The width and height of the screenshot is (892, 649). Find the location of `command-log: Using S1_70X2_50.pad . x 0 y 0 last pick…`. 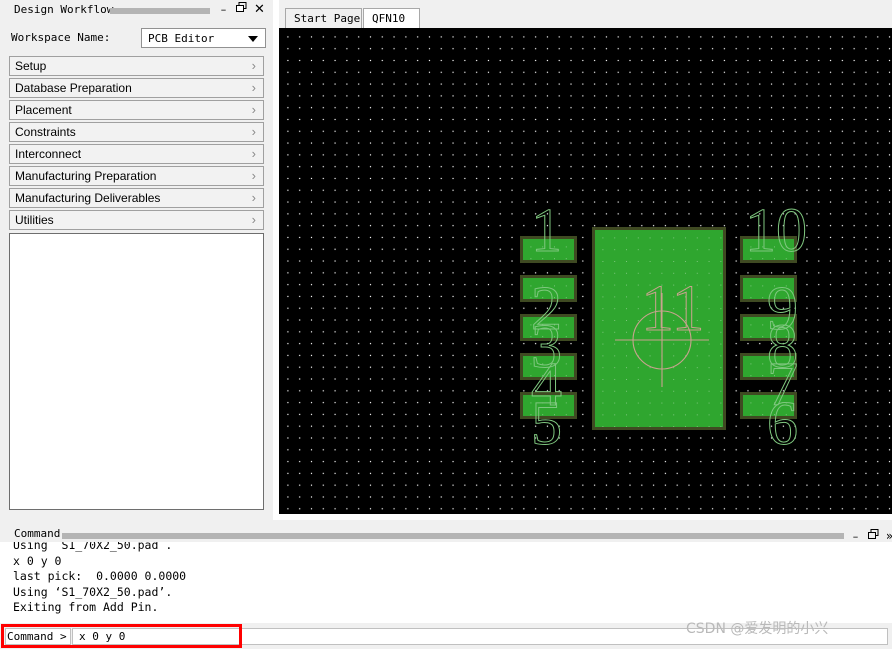

command-log: Using S1_70X2_50.pad . x 0 y 0 last pick… is located at coordinates (446, 582).